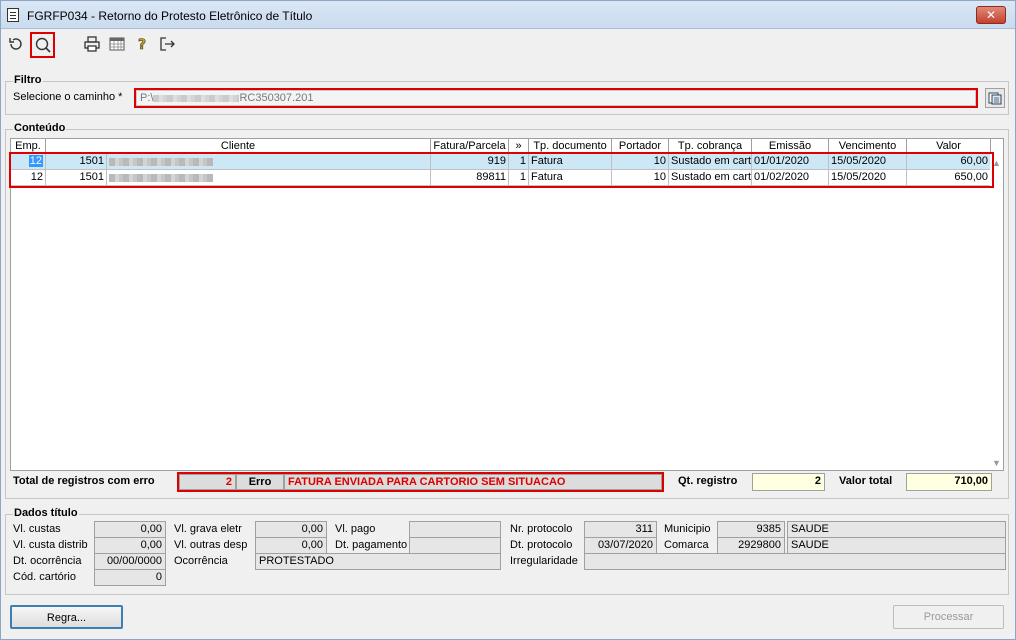  I want to click on grid-scrollbar: ▲ ▼, so click(996, 312).